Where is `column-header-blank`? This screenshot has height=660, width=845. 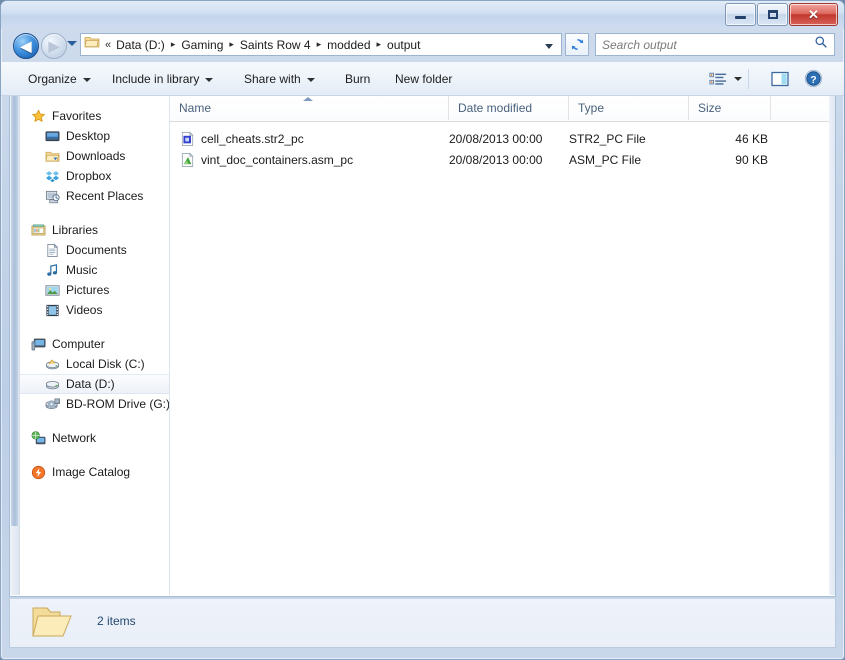 column-header-blank is located at coordinates (803, 108).